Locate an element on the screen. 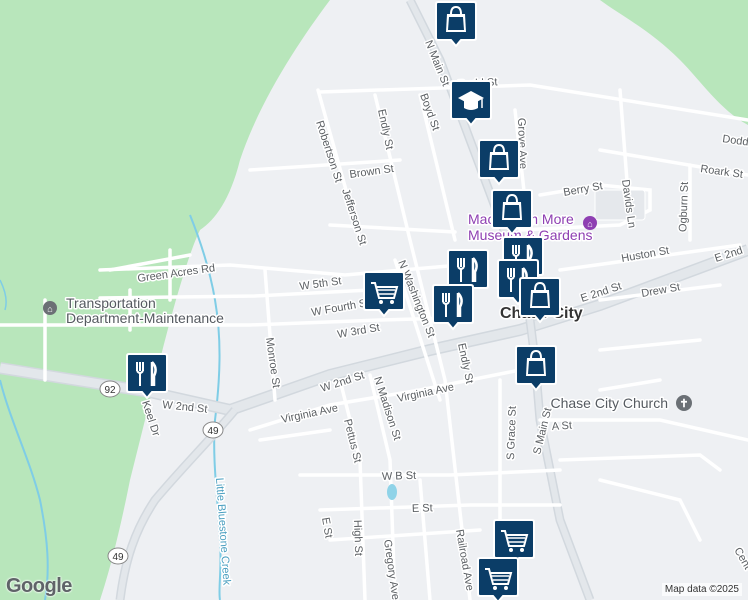  street-label-w-b: W B St is located at coordinates (399, 476).